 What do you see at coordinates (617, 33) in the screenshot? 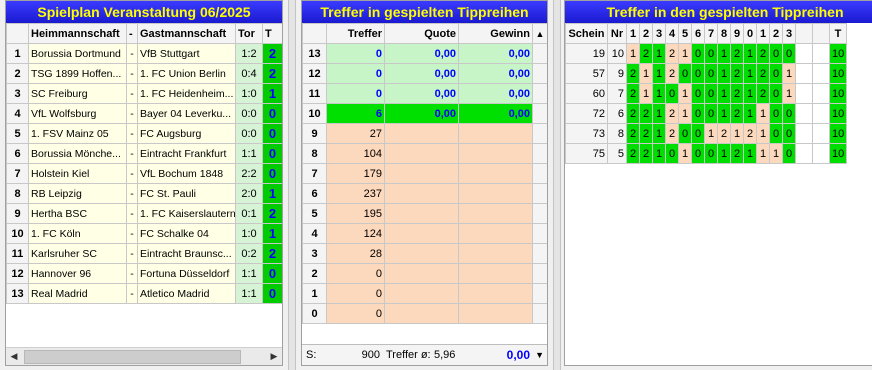
I see `column-header: Nr` at bounding box center [617, 33].